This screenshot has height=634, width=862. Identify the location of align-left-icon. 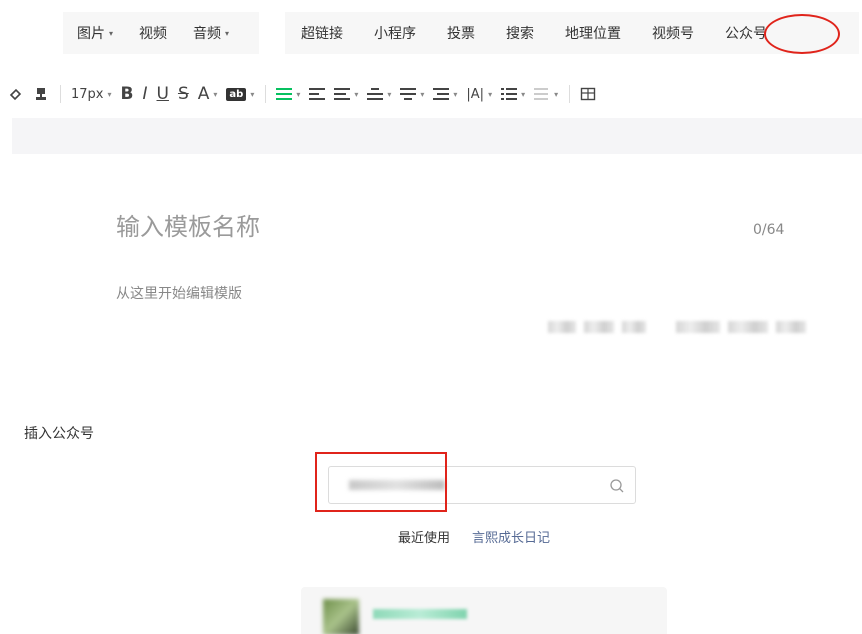
(284, 94).